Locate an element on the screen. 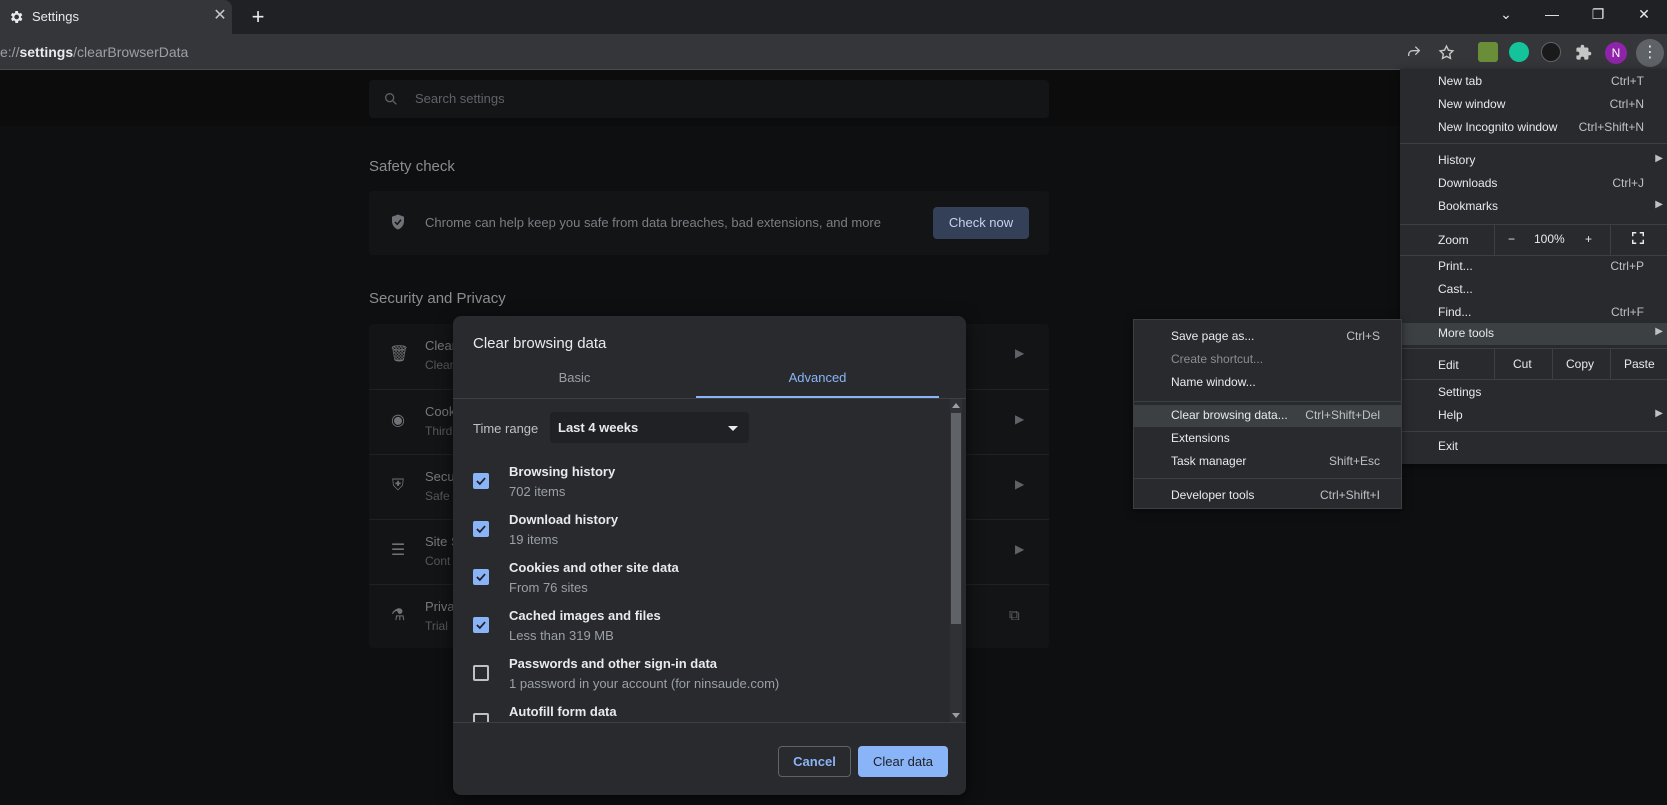 This screenshot has height=805, width=1667. menu-item-settings: Settings is located at coordinates (1533, 393).